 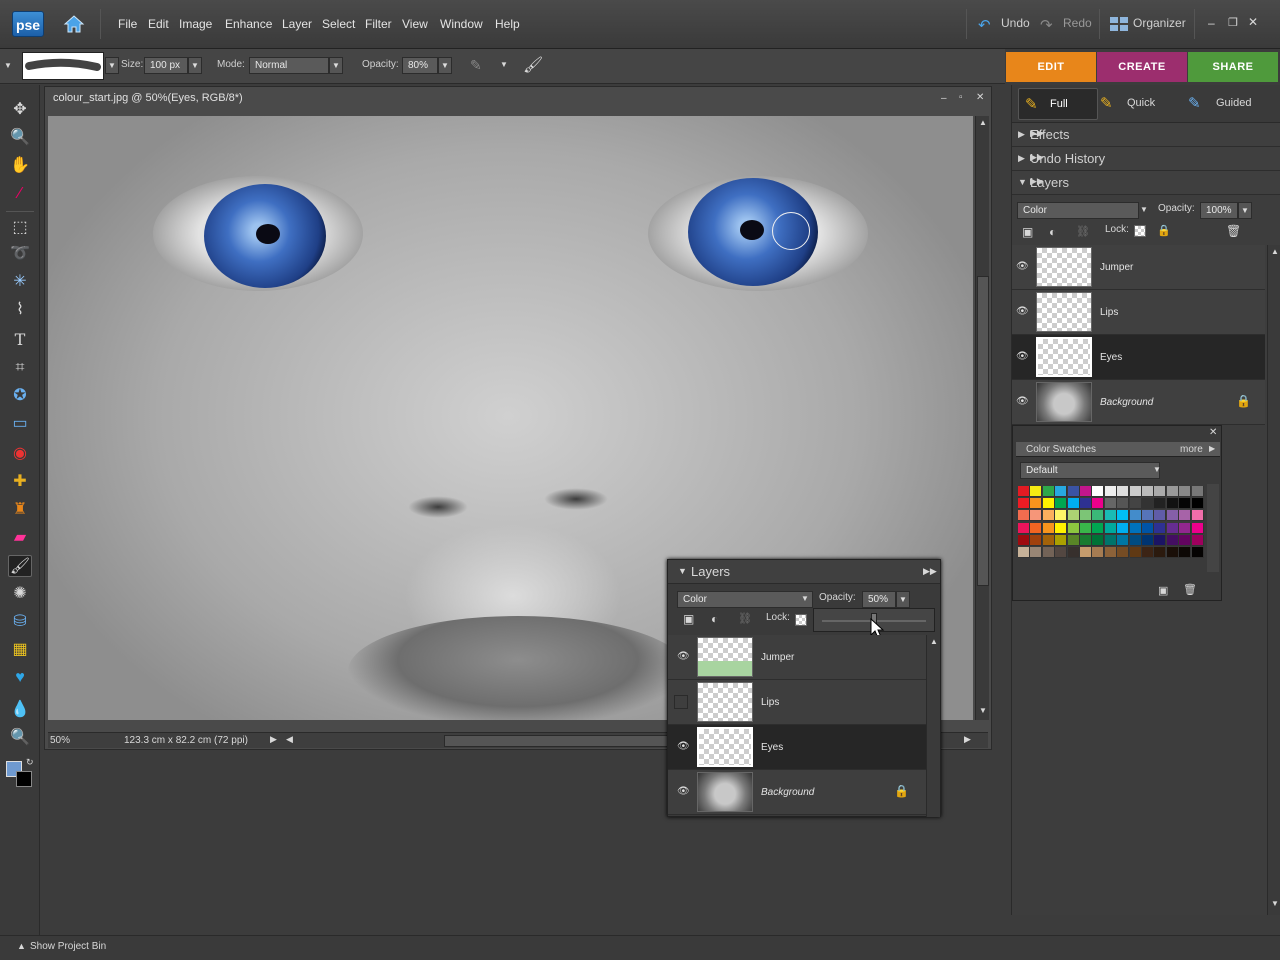 What do you see at coordinates (20, 396) in the screenshot?
I see `cookie-cutter-tool-icon: ✪` at bounding box center [20, 396].